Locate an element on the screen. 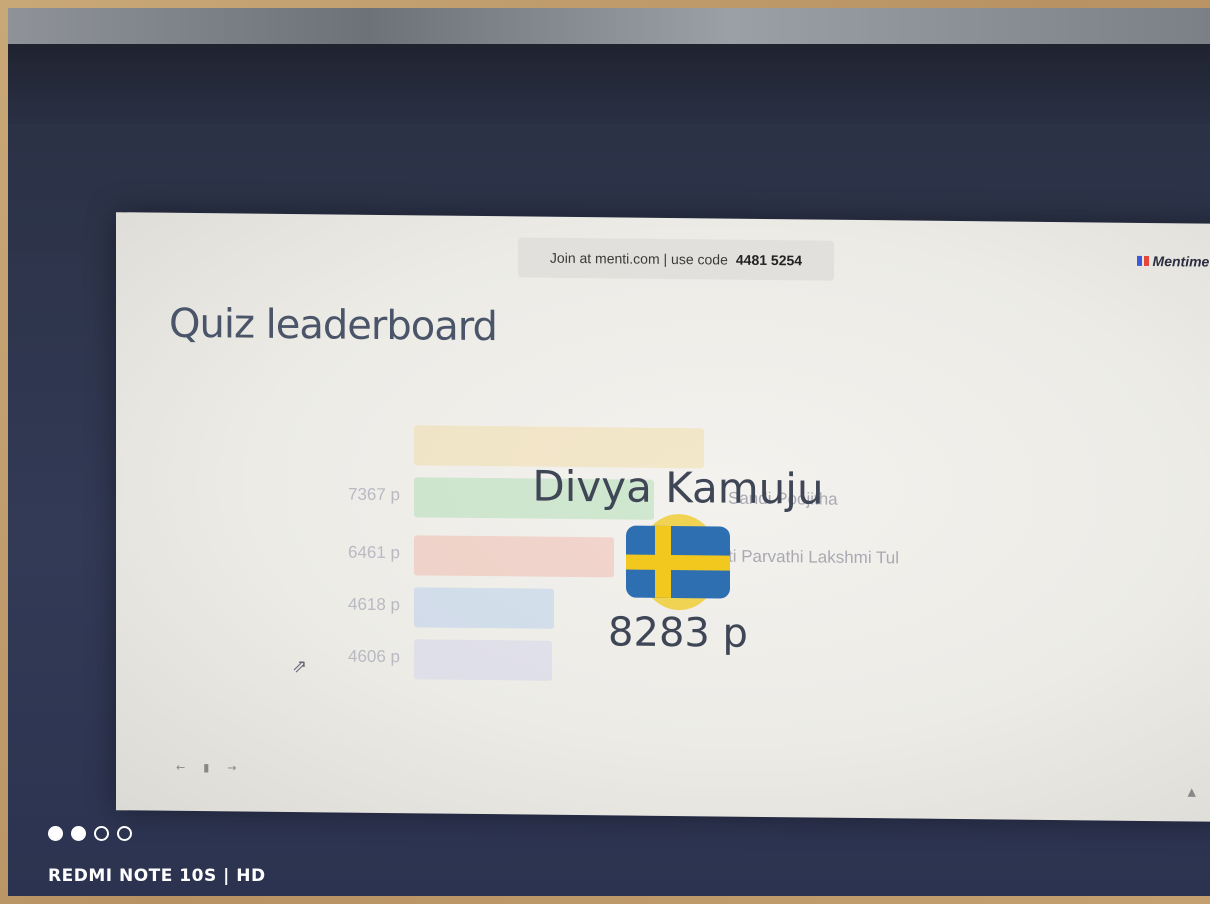 The image size is (1210, 904). brand-name: Mentimet is located at coordinates (1181, 261).